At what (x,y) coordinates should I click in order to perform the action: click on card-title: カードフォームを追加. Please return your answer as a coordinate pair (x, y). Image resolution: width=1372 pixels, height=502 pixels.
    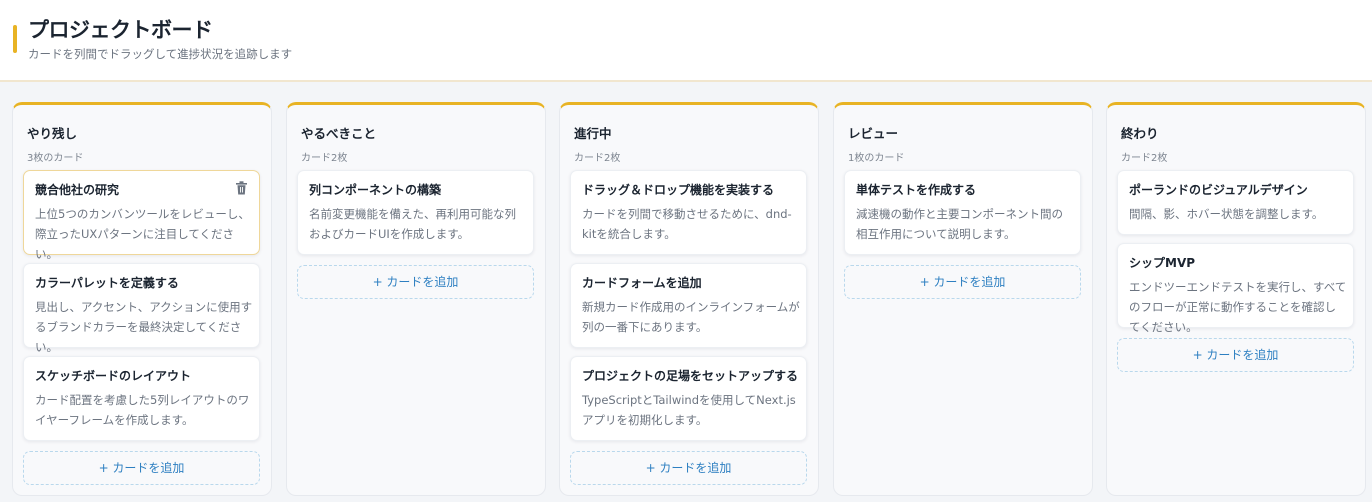
    Looking at the image, I should click on (642, 283).